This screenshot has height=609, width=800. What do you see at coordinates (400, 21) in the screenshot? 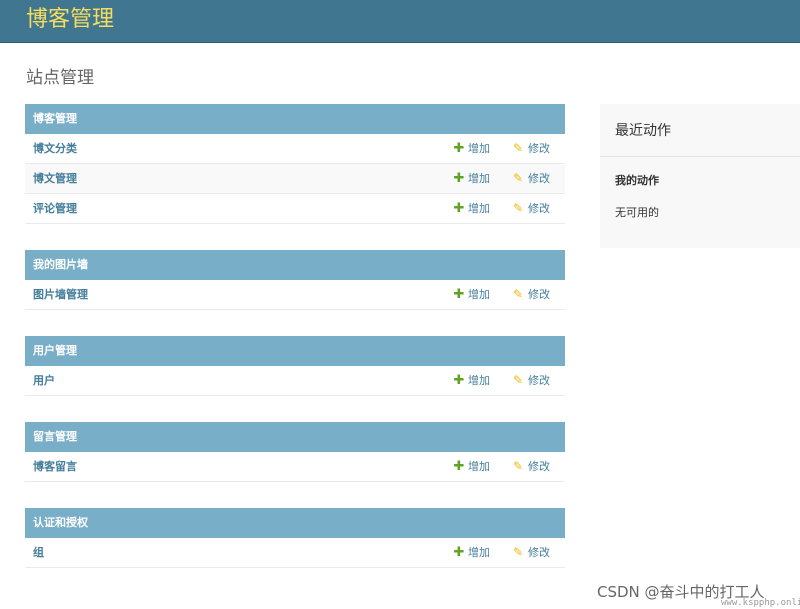
I see `site-header: 博客管理` at bounding box center [400, 21].